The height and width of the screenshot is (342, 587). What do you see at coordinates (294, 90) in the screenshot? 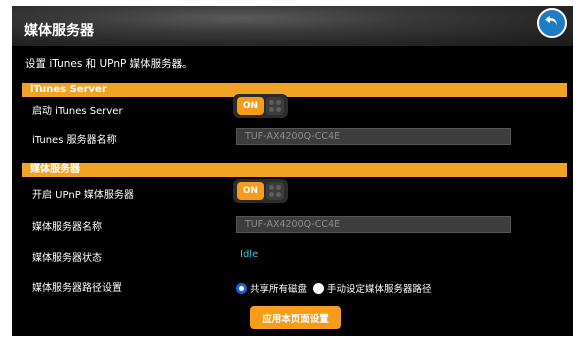
I see `itunes-section-header: iTunes Server` at bounding box center [294, 90].